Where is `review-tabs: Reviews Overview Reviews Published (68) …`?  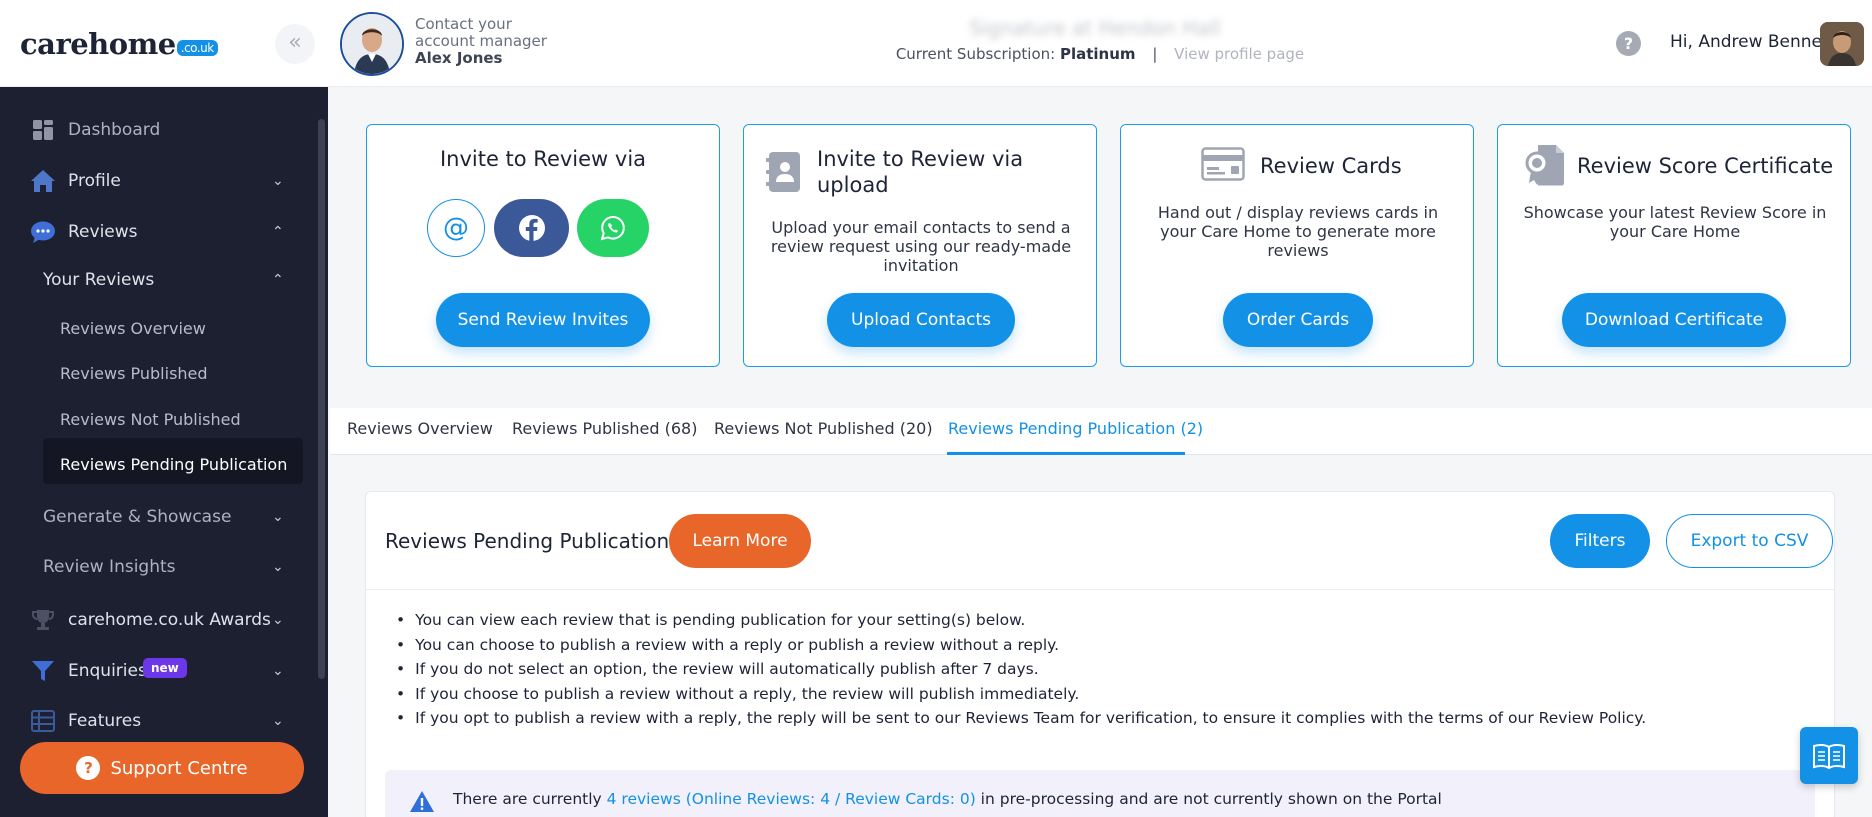 review-tabs: Reviews Overview Reviews Published (68) … is located at coordinates (1101, 431).